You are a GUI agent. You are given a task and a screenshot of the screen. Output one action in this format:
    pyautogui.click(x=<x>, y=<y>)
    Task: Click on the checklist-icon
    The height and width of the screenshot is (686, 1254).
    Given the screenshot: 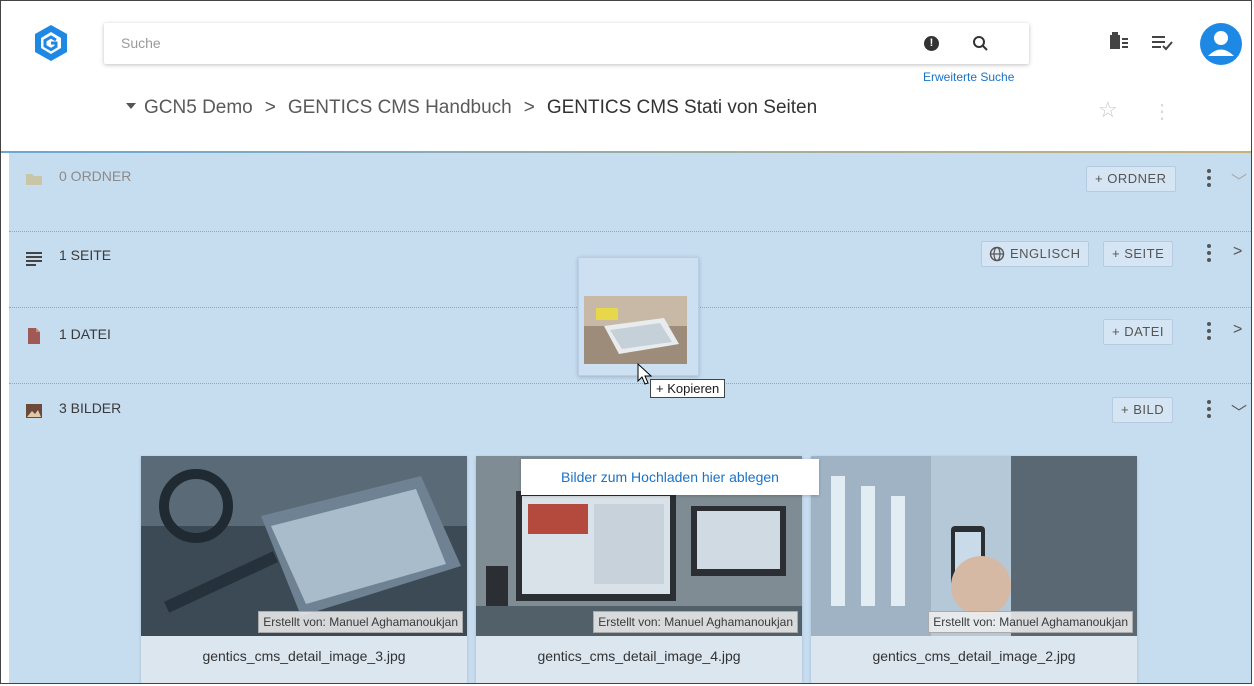 What is the action you would take?
    pyautogui.click(x=1162, y=42)
    